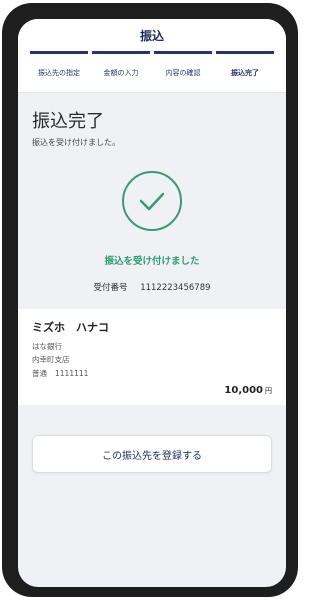  Describe the element at coordinates (59, 71) in the screenshot. I see `step-recipient: 振込先の指定` at that location.